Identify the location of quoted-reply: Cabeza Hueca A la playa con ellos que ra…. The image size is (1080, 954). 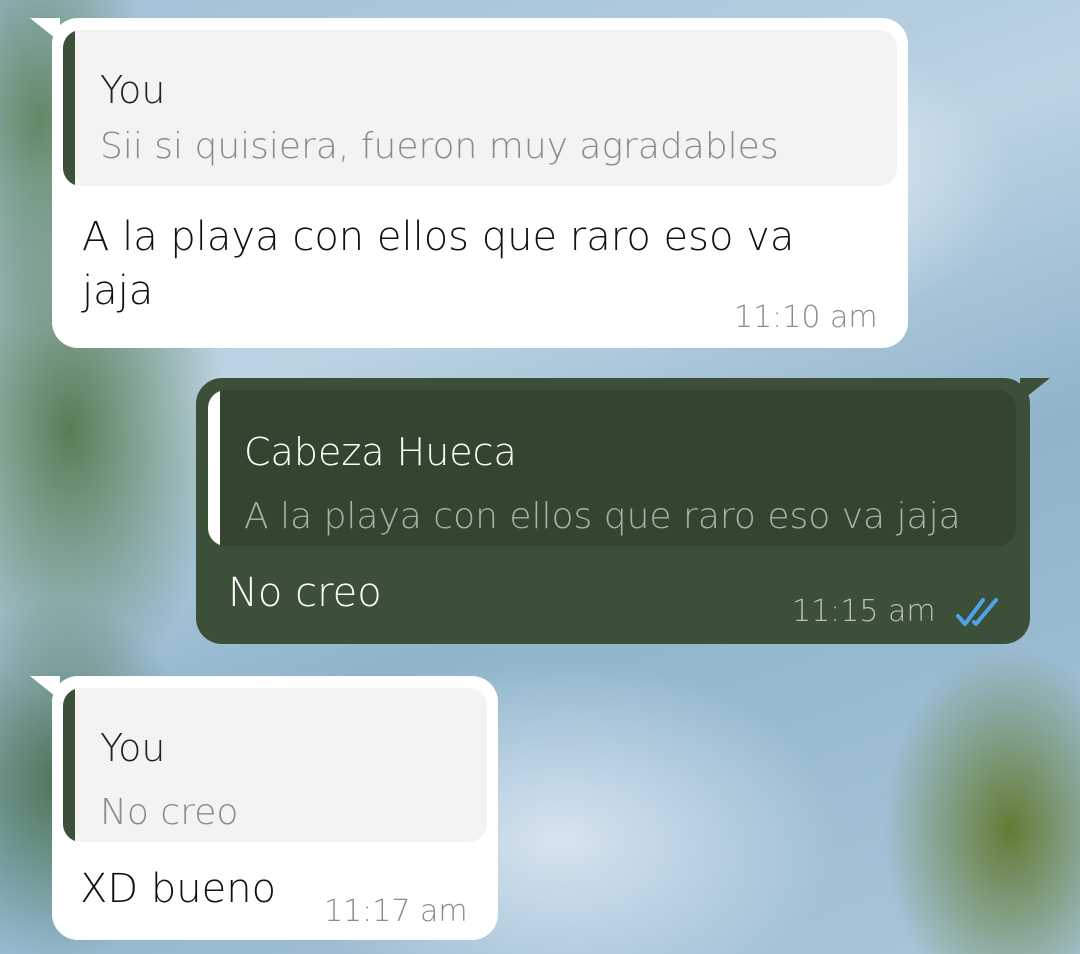
(612, 468).